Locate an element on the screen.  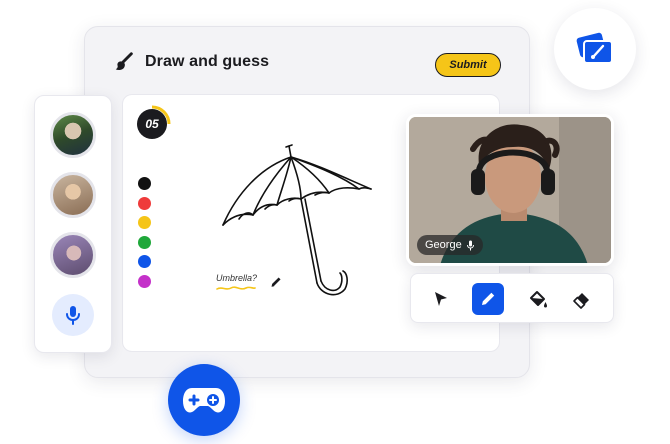
countdown-timer: 05 is located at coordinates (152, 124).